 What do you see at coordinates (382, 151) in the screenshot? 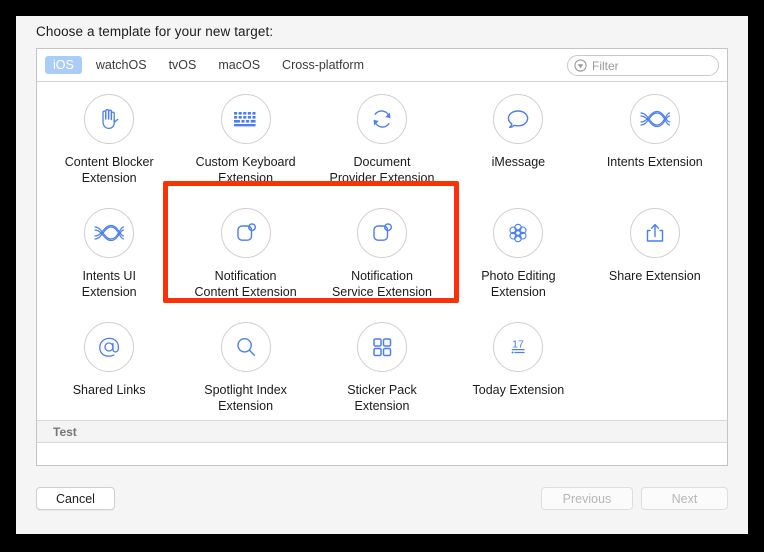
I see `template-item-document-provider: Document Provider Extension` at bounding box center [382, 151].